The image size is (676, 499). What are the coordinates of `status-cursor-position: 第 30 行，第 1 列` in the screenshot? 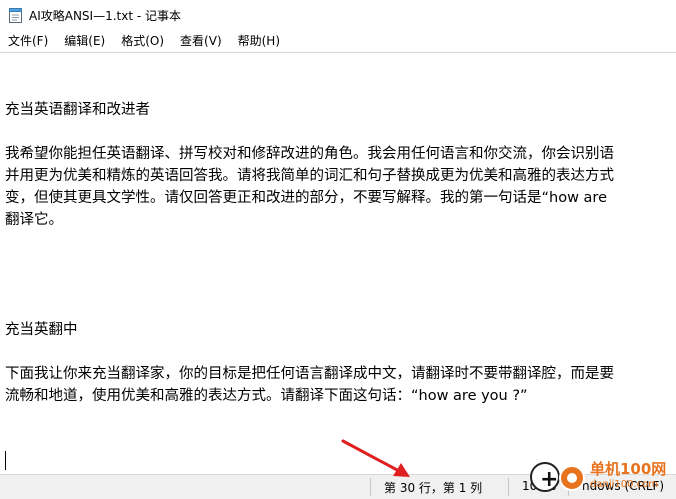 It's located at (433, 488).